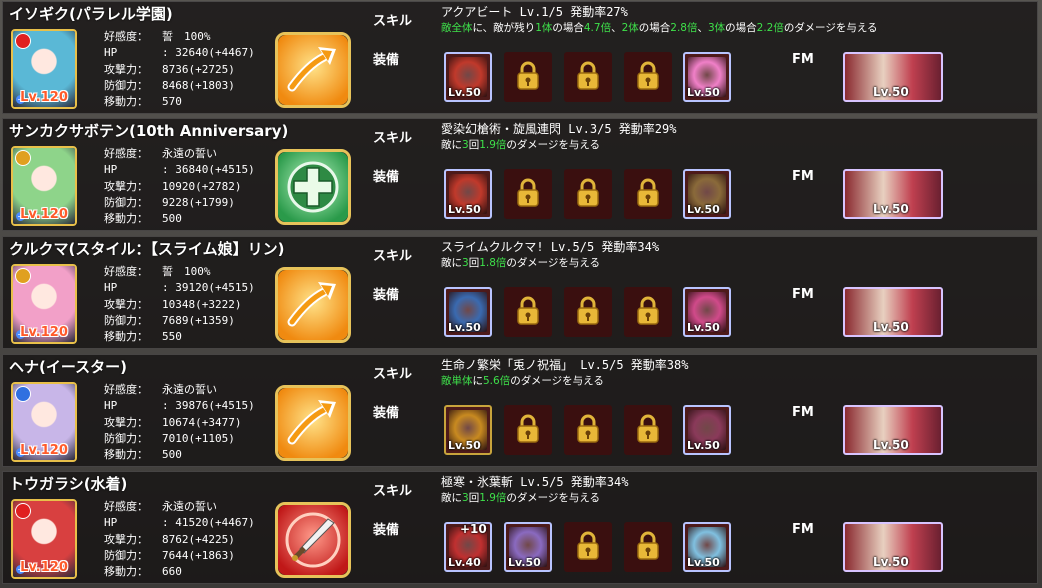 The width and height of the screenshot is (1042, 588). What do you see at coordinates (568, 28) in the screenshot?
I see `skill-desc-segment: の場合` at bounding box center [568, 28].